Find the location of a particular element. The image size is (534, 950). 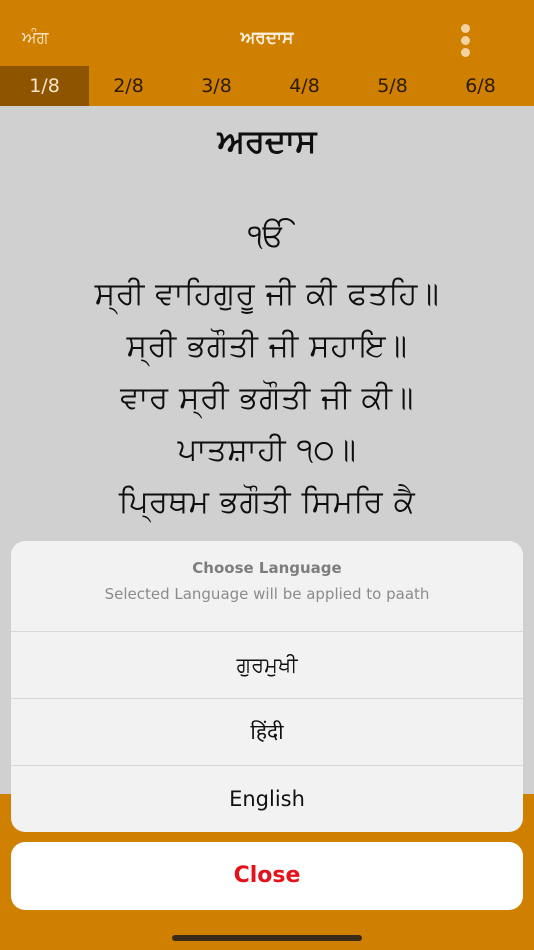

more-menu-button is located at coordinates (466, 41).